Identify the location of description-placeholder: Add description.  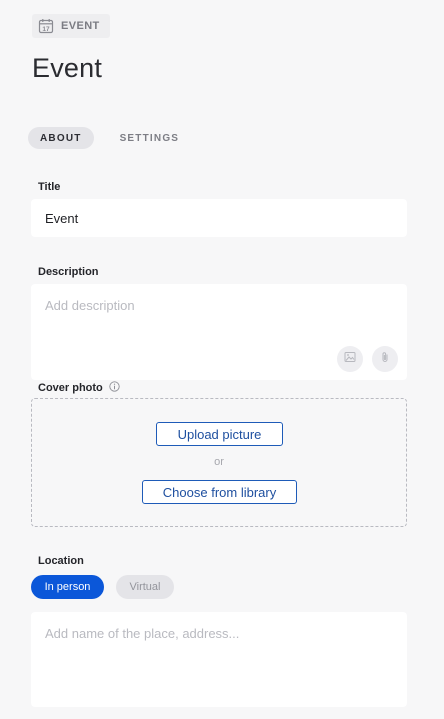
(90, 305).